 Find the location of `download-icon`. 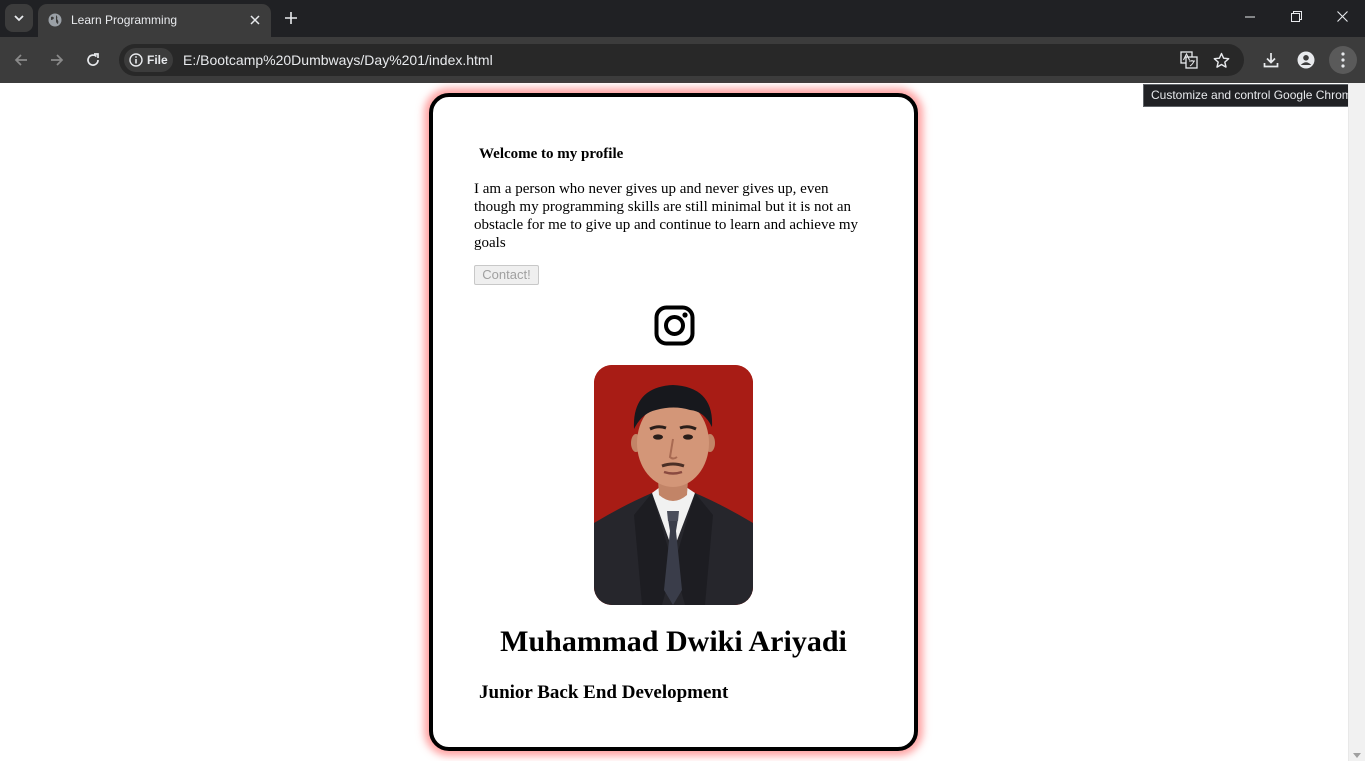

download-icon is located at coordinates (1271, 60).